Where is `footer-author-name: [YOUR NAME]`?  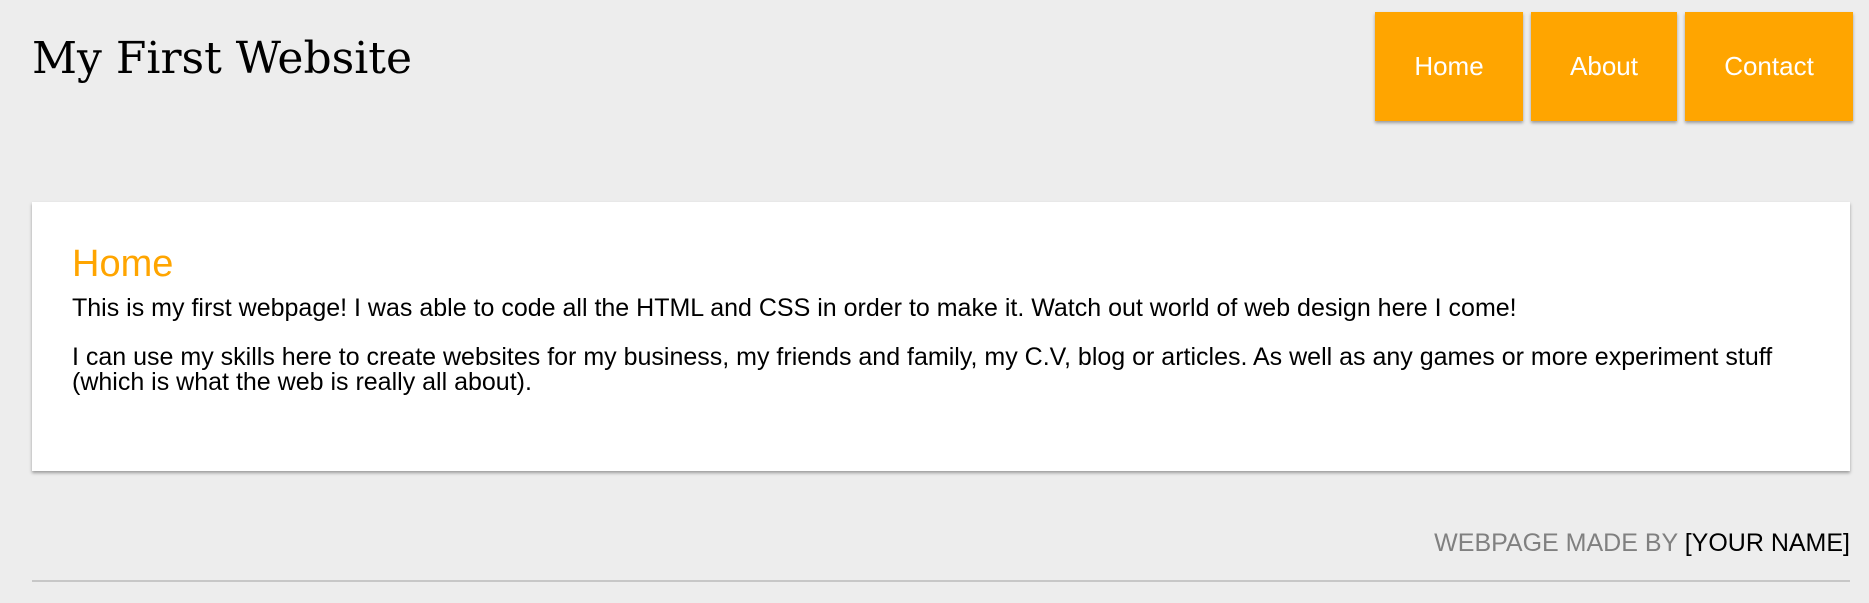 footer-author-name: [YOUR NAME] is located at coordinates (1767, 543).